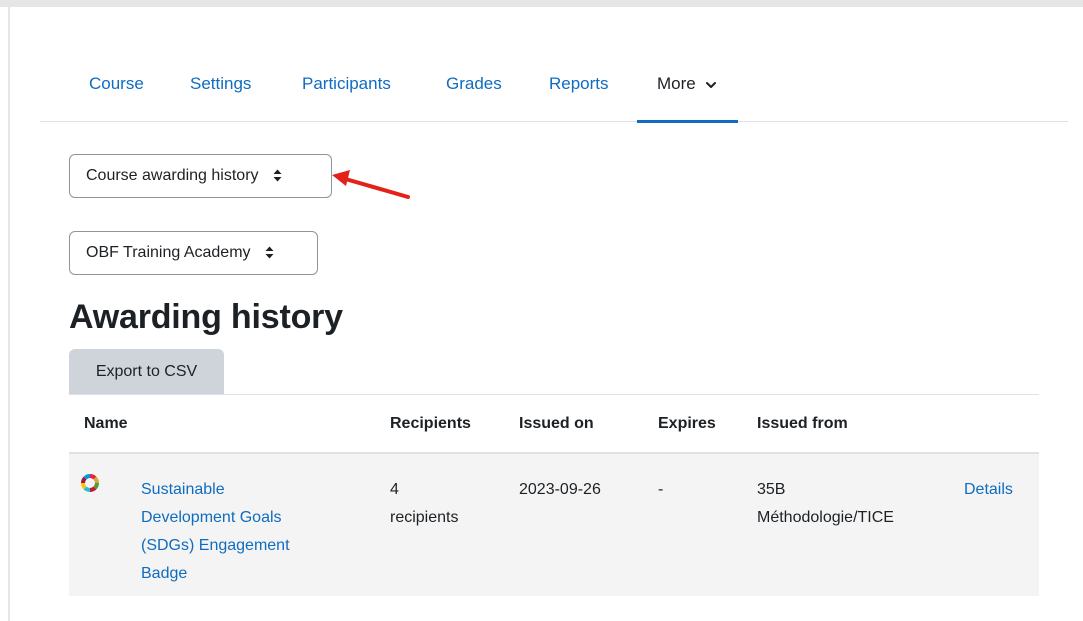  Describe the element at coordinates (371, 184) in the screenshot. I see `annotation-arrow-icon` at that location.